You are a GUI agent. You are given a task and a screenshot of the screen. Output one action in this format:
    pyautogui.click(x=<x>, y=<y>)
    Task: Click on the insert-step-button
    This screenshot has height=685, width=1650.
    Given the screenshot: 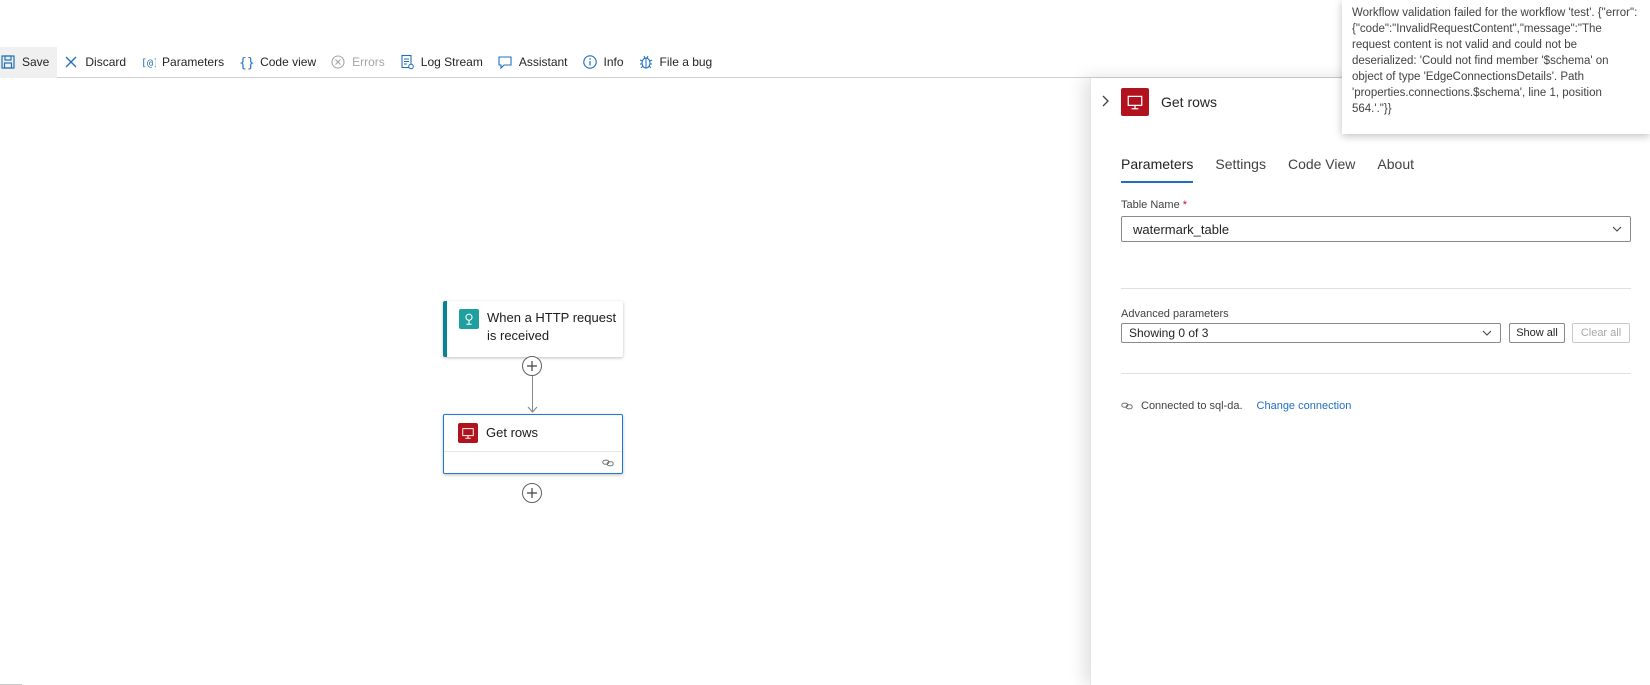 What is the action you would take?
    pyautogui.click(x=532, y=366)
    